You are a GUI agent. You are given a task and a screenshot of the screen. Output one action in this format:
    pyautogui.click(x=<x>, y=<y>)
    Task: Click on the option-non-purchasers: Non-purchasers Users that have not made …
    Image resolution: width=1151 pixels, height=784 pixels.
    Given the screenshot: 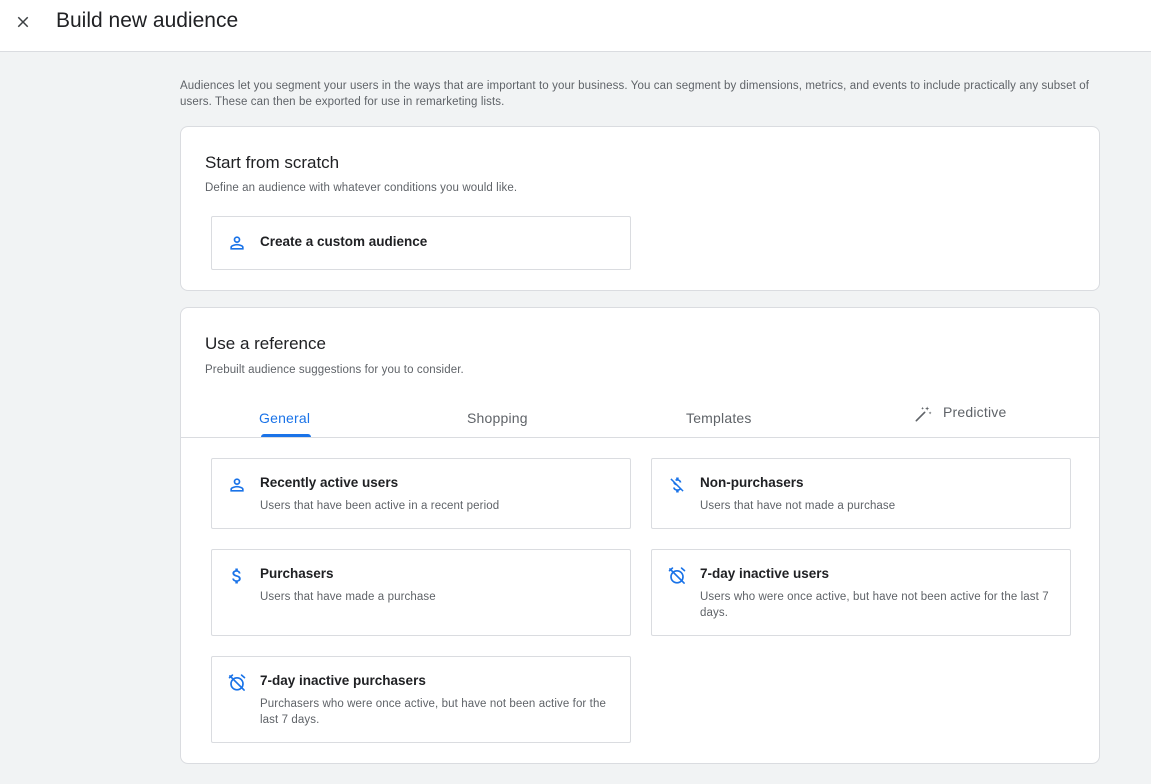 What is the action you would take?
    pyautogui.click(x=861, y=493)
    